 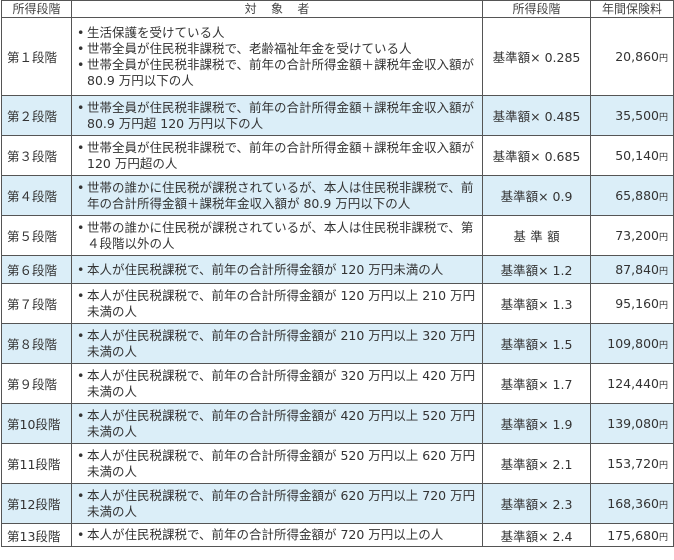 I want to click on target-item: 本人が住民税課税で、前年の合計所得金額が 120 万円以上 210 万円未満の人, so click(x=277, y=304).